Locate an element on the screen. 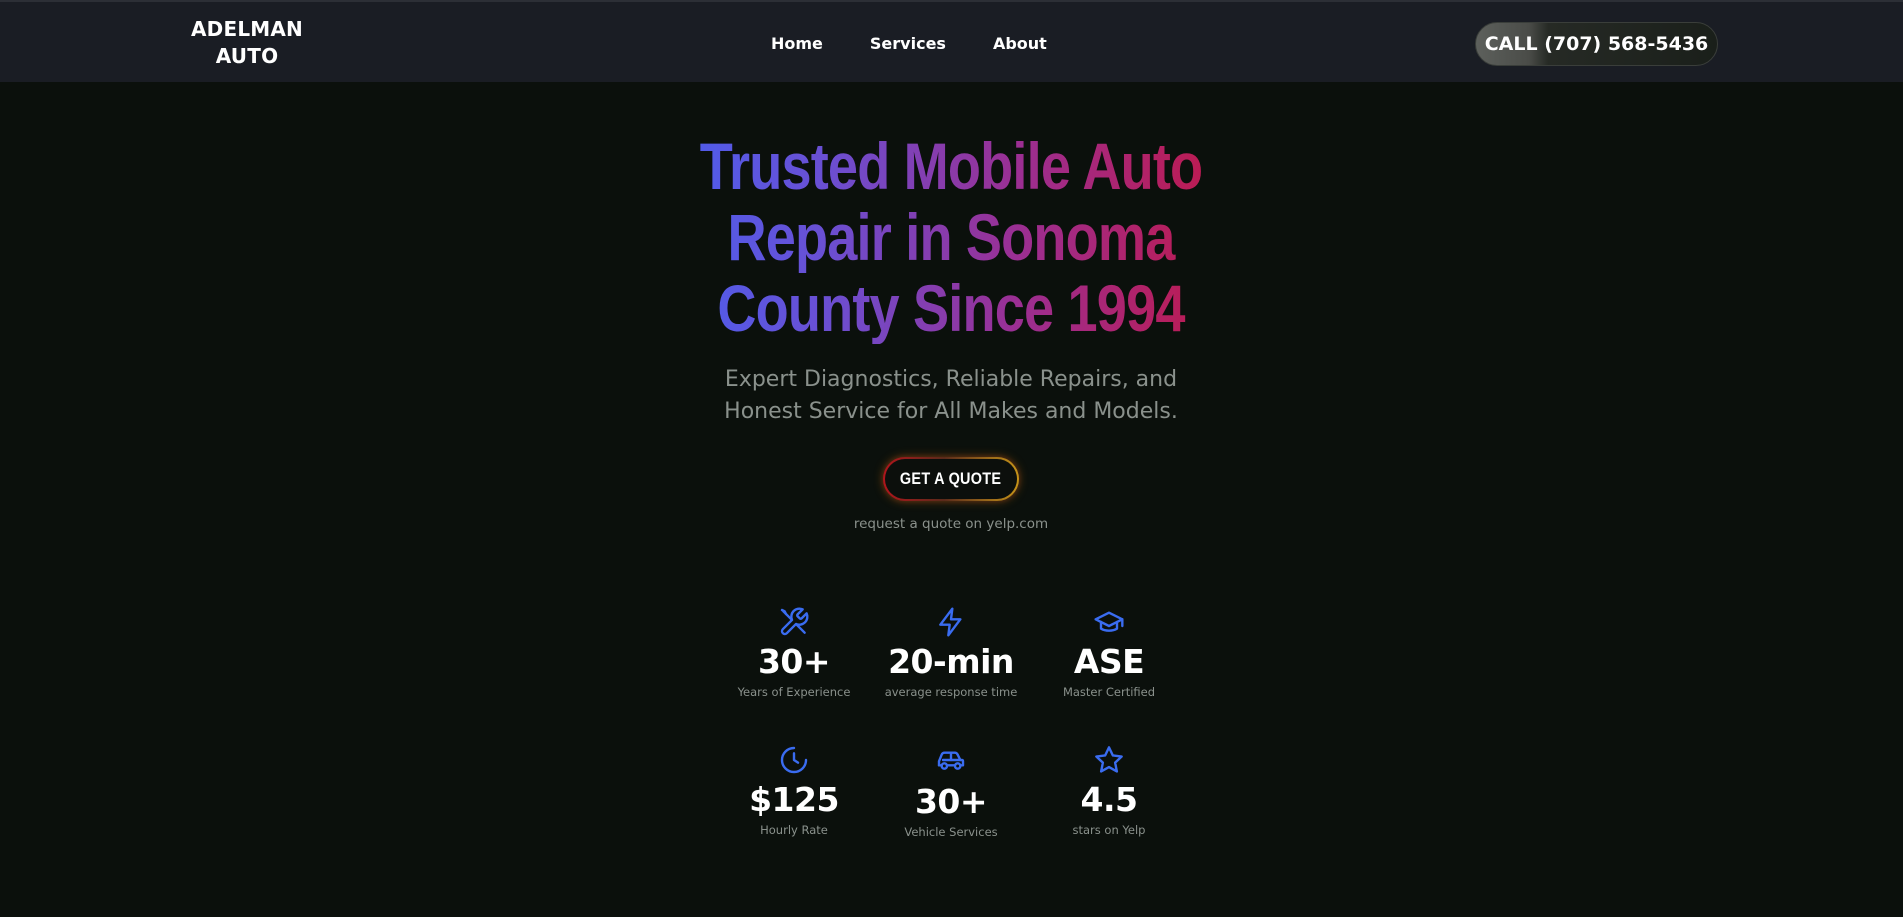 This screenshot has height=917, width=1903. stat-label: Years of Experience is located at coordinates (794, 692).